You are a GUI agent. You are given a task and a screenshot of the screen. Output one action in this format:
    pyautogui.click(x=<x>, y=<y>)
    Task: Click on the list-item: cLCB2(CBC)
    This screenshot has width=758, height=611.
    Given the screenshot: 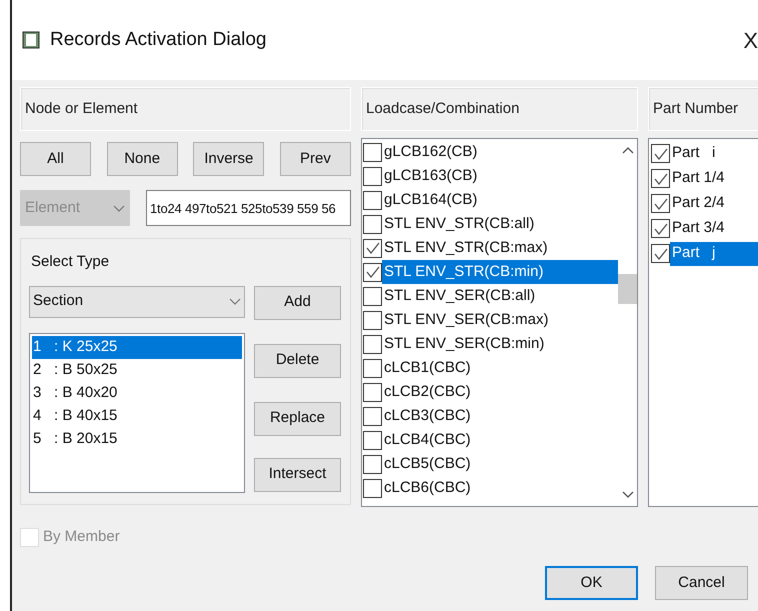 What is the action you would take?
    pyautogui.click(x=500, y=392)
    